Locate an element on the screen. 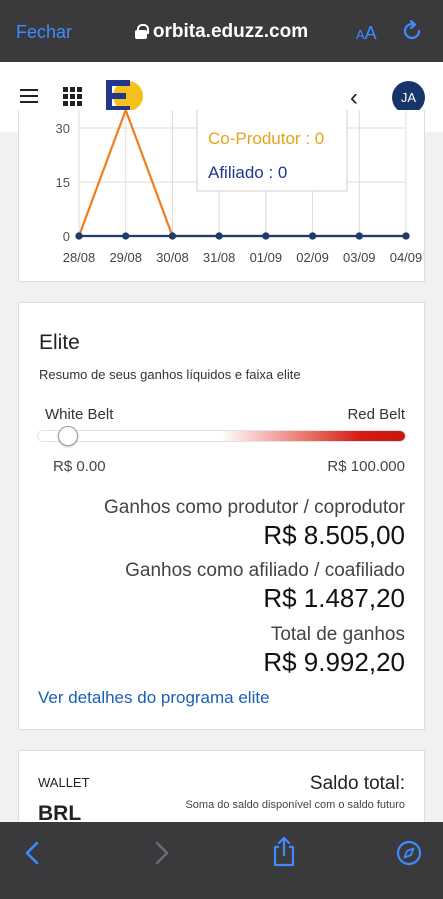  affiliate-earnings-value: R$ 1.487,20 is located at coordinates (334, 598).